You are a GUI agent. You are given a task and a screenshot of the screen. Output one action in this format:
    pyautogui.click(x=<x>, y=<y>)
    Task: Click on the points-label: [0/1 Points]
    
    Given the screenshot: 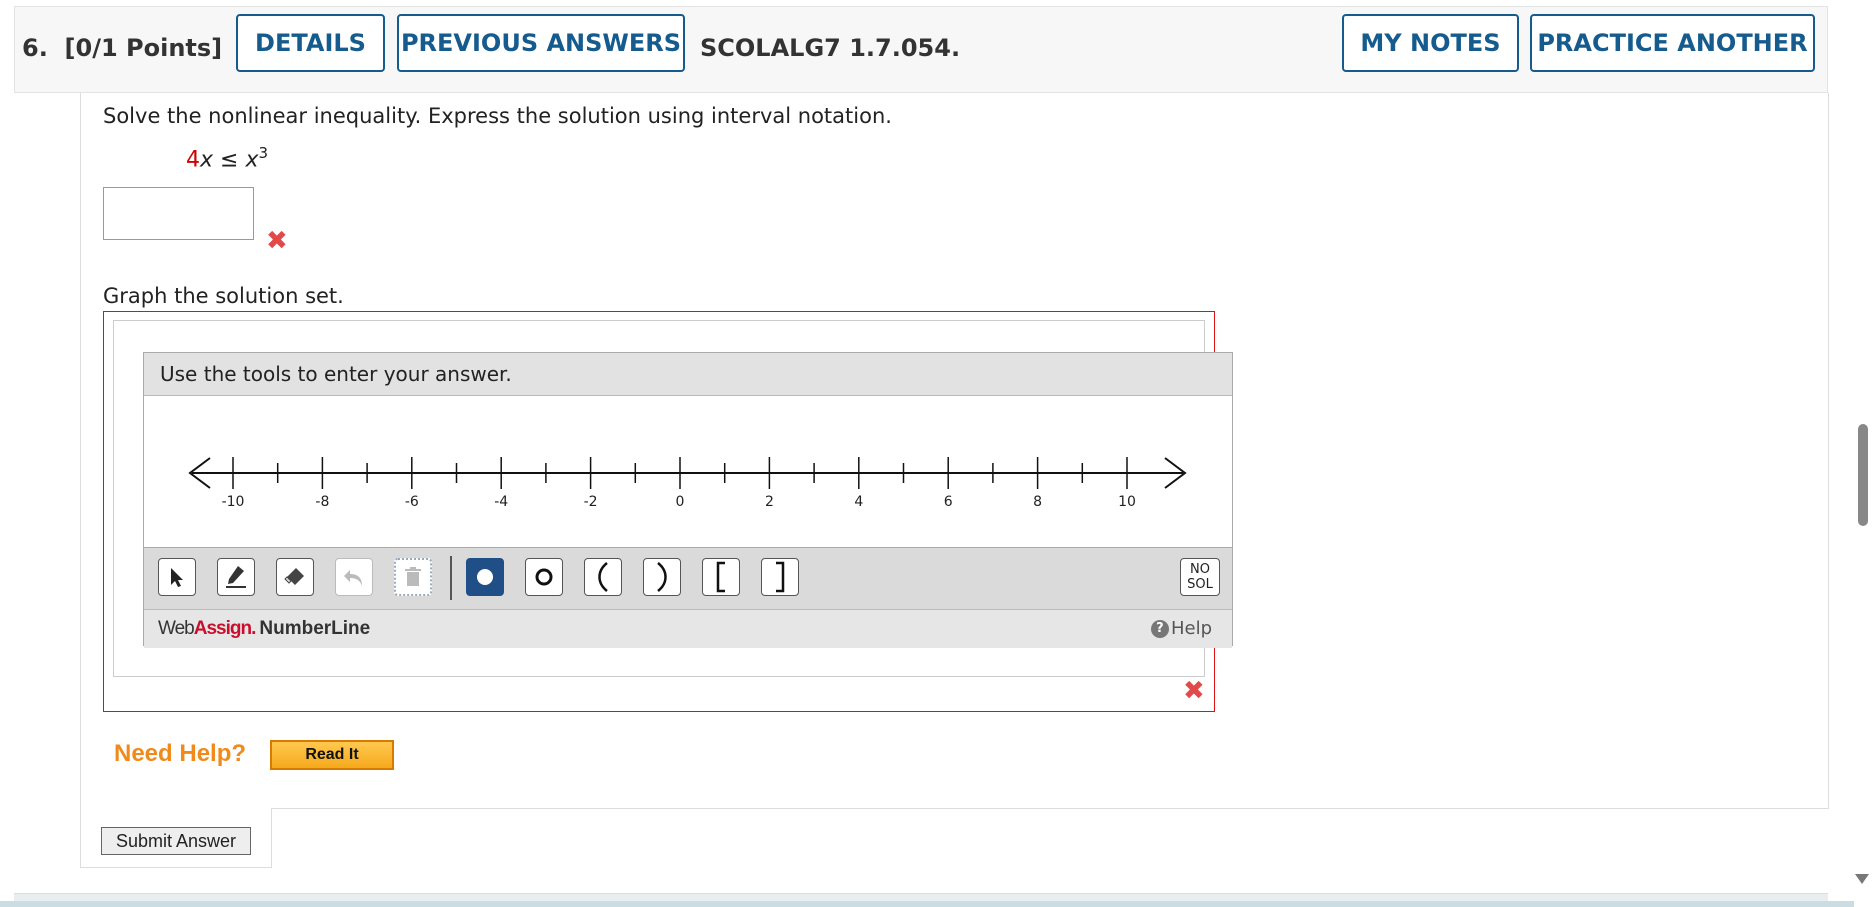 What is the action you would take?
    pyautogui.click(x=143, y=48)
    